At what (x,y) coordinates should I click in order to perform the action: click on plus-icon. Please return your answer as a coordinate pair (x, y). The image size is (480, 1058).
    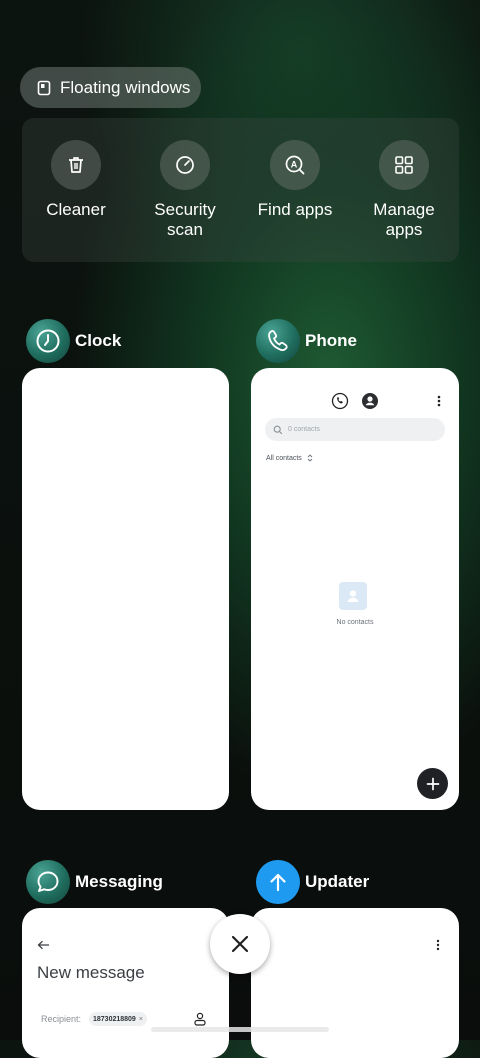
    Looking at the image, I should click on (432, 783).